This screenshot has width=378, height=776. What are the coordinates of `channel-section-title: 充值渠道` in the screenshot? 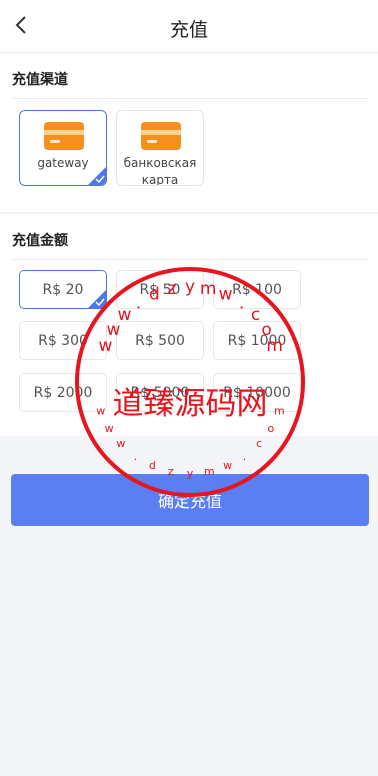 It's located at (40, 80).